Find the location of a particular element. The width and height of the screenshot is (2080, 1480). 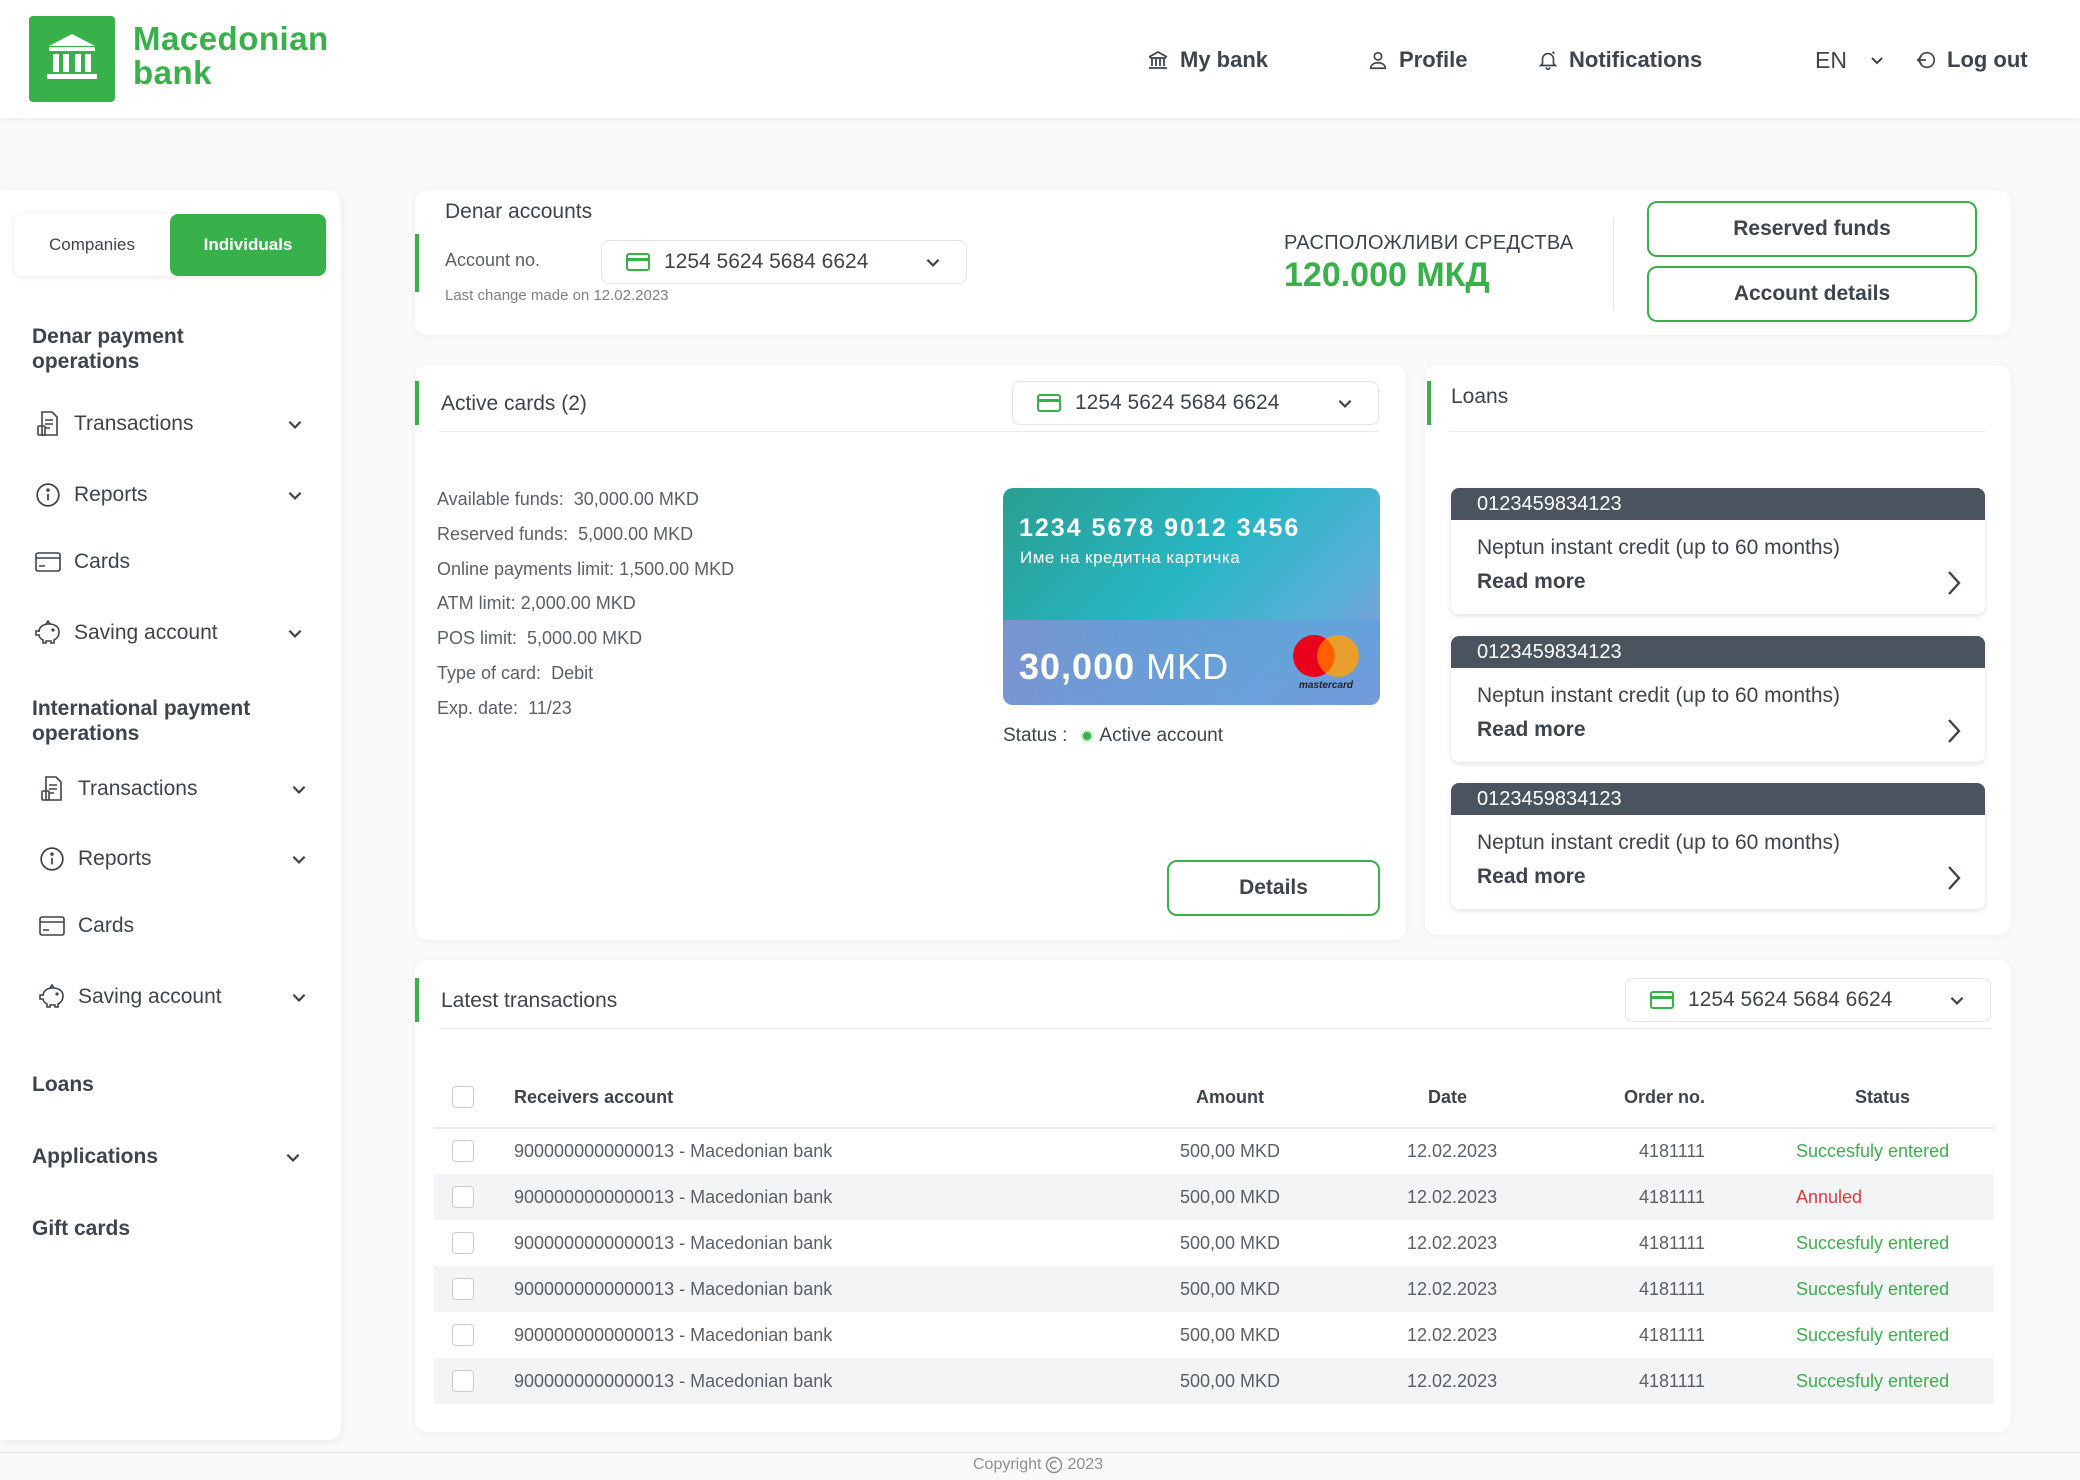

brand-name: Macedonian bank is located at coordinates (231, 56).